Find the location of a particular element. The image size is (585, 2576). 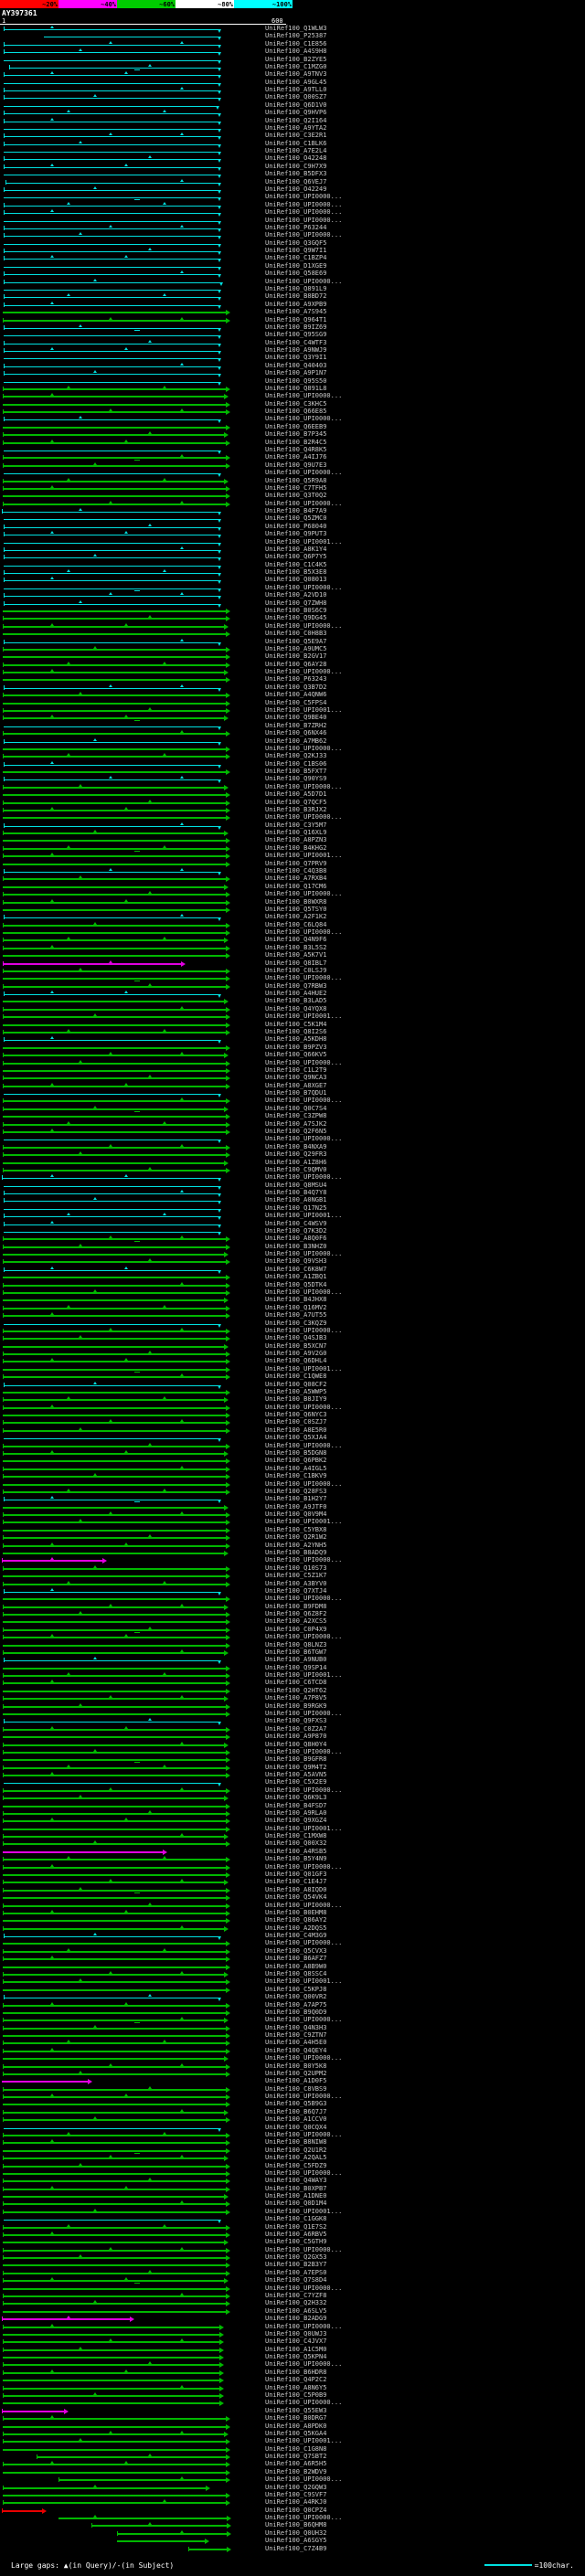

scale-sample-line-icon is located at coordinates (508, 2565).